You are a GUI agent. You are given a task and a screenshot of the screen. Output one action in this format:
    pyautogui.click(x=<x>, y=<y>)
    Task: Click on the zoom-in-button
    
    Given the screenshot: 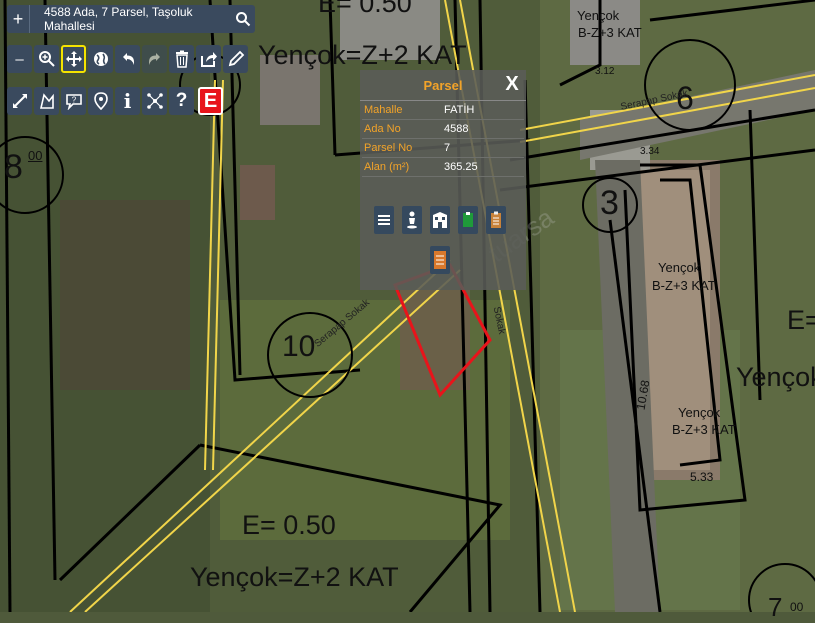 What is the action you would take?
    pyautogui.click(x=46, y=59)
    